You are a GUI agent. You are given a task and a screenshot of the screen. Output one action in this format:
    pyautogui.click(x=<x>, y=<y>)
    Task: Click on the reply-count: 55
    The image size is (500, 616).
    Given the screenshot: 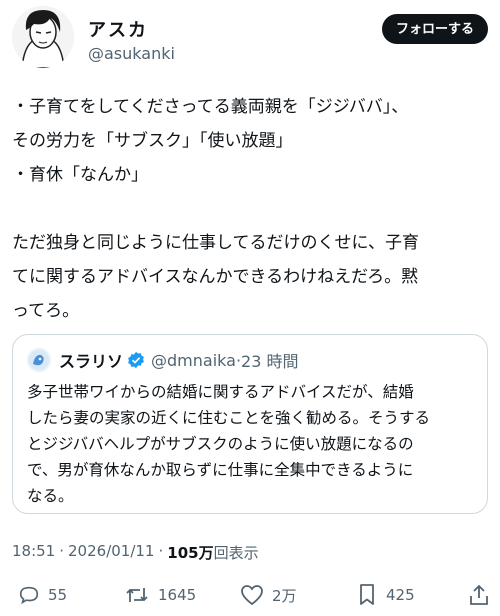 What is the action you would take?
    pyautogui.click(x=58, y=595)
    